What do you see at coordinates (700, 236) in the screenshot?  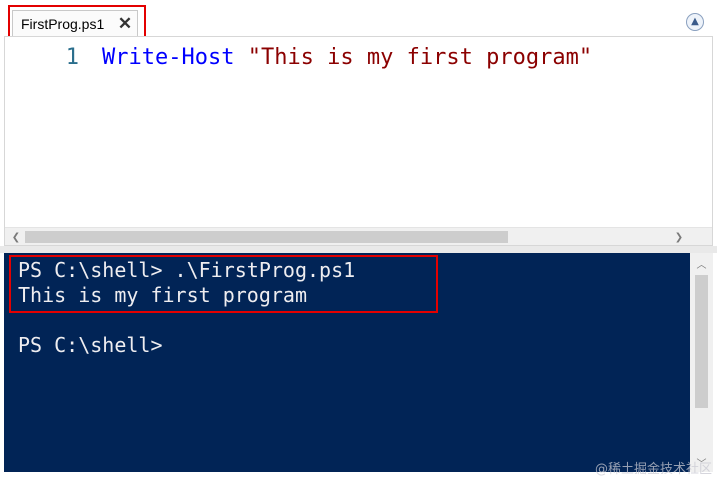 I see `scrollbar-corner` at bounding box center [700, 236].